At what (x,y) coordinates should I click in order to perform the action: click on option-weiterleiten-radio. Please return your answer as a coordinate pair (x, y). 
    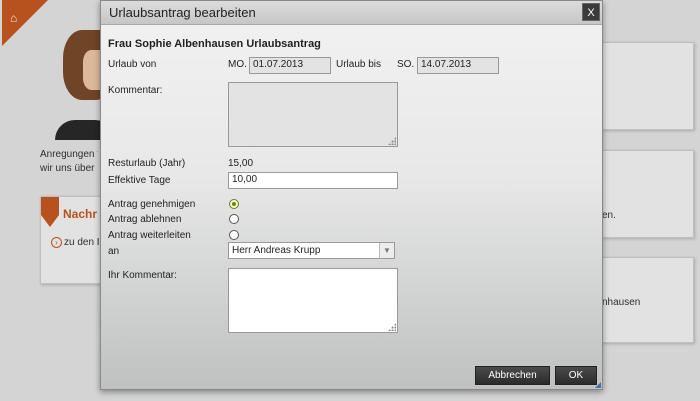
    Looking at the image, I should click on (234, 235).